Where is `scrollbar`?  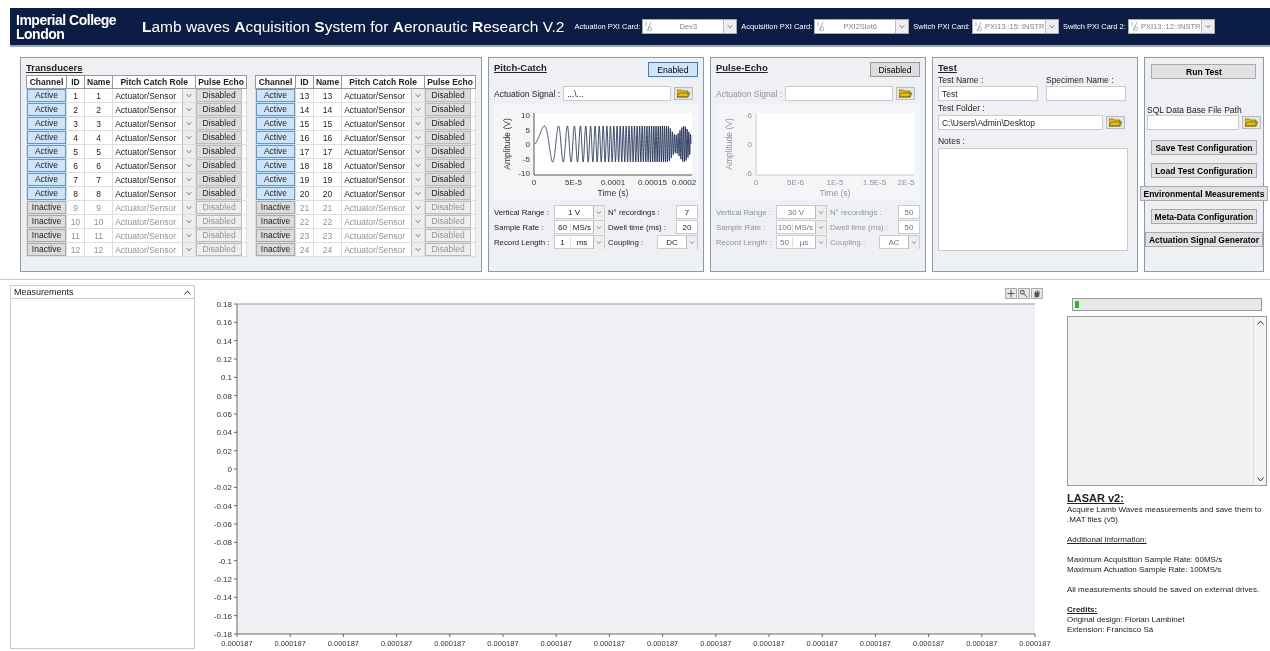
scrollbar is located at coordinates (1259, 401).